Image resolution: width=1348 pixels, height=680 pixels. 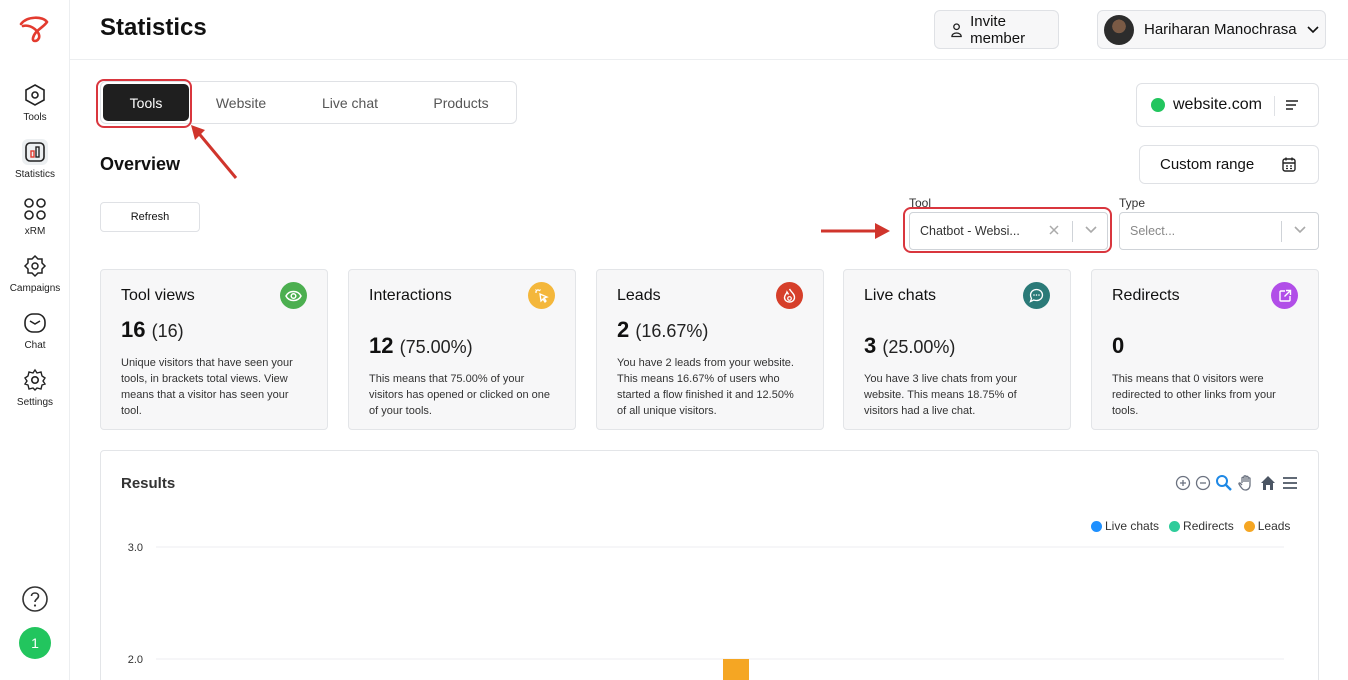 I want to click on tab-website: Website, so click(x=241, y=102).